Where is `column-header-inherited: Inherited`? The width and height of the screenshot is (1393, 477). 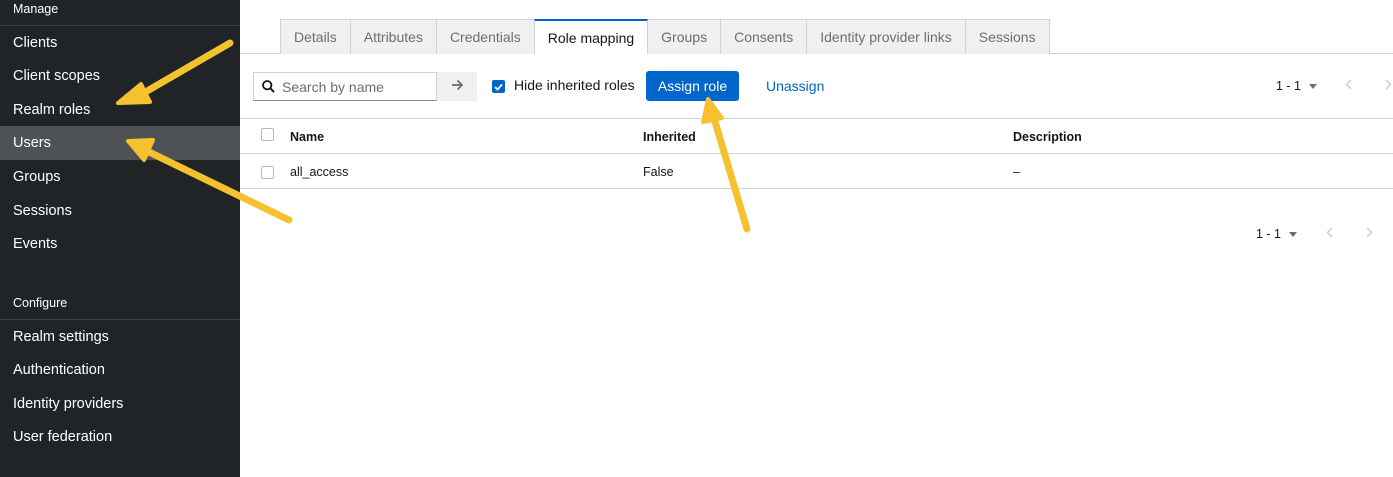
column-header-inherited: Inherited is located at coordinates (669, 137).